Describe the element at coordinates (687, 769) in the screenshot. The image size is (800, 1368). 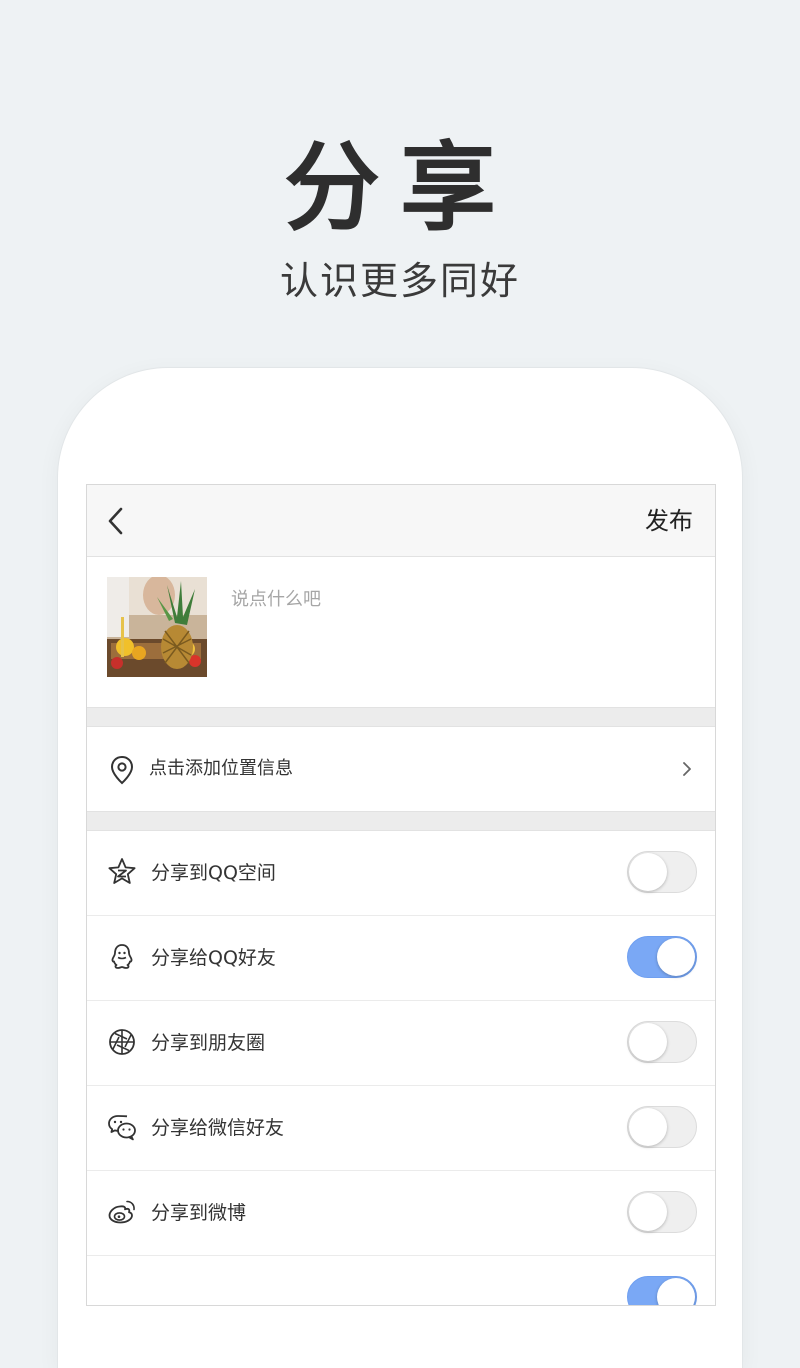
I see `chevron-right-icon` at that location.